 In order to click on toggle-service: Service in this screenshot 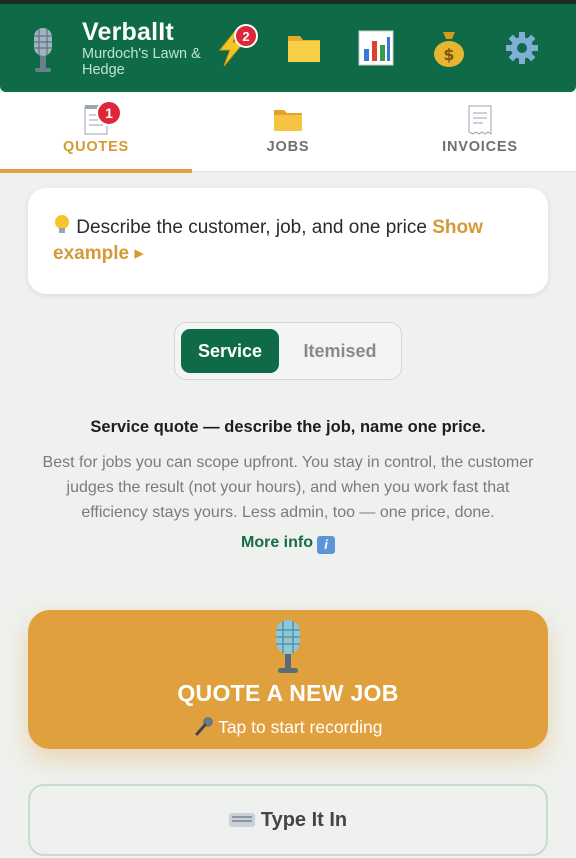, I will do `click(230, 351)`.